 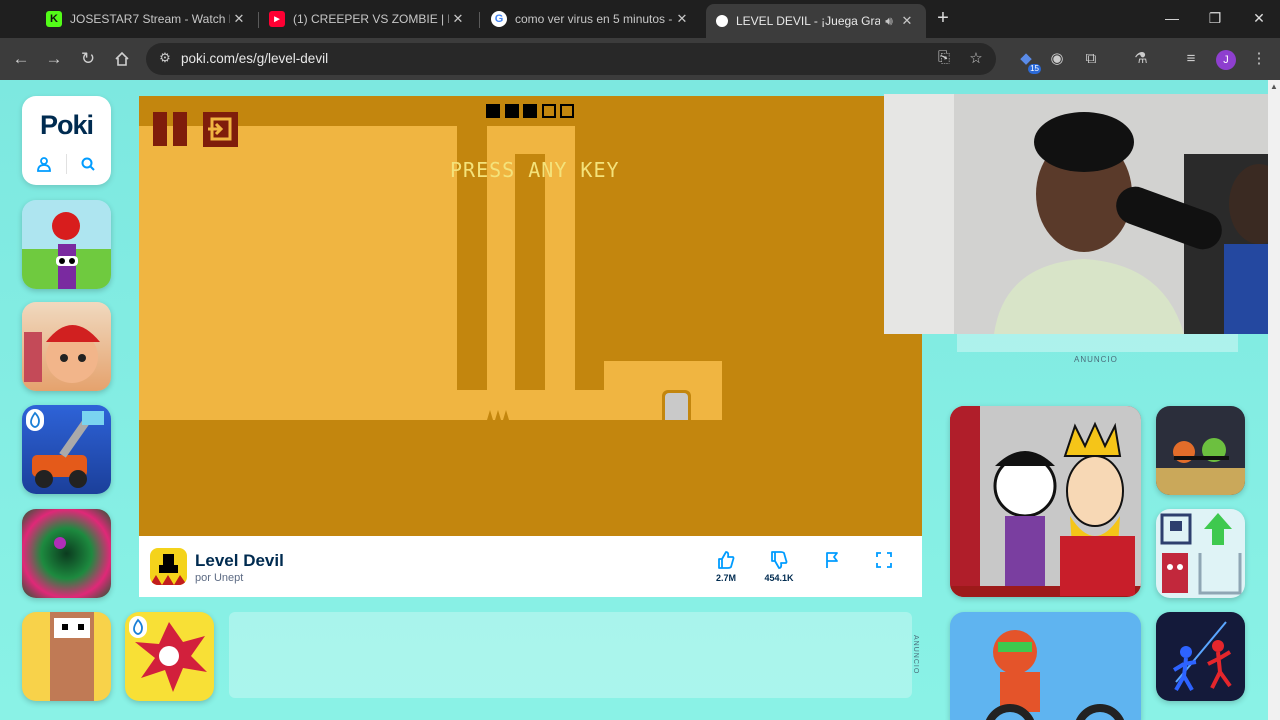 I want to click on ad-label: ANUNCIO, so click(x=1096, y=359).